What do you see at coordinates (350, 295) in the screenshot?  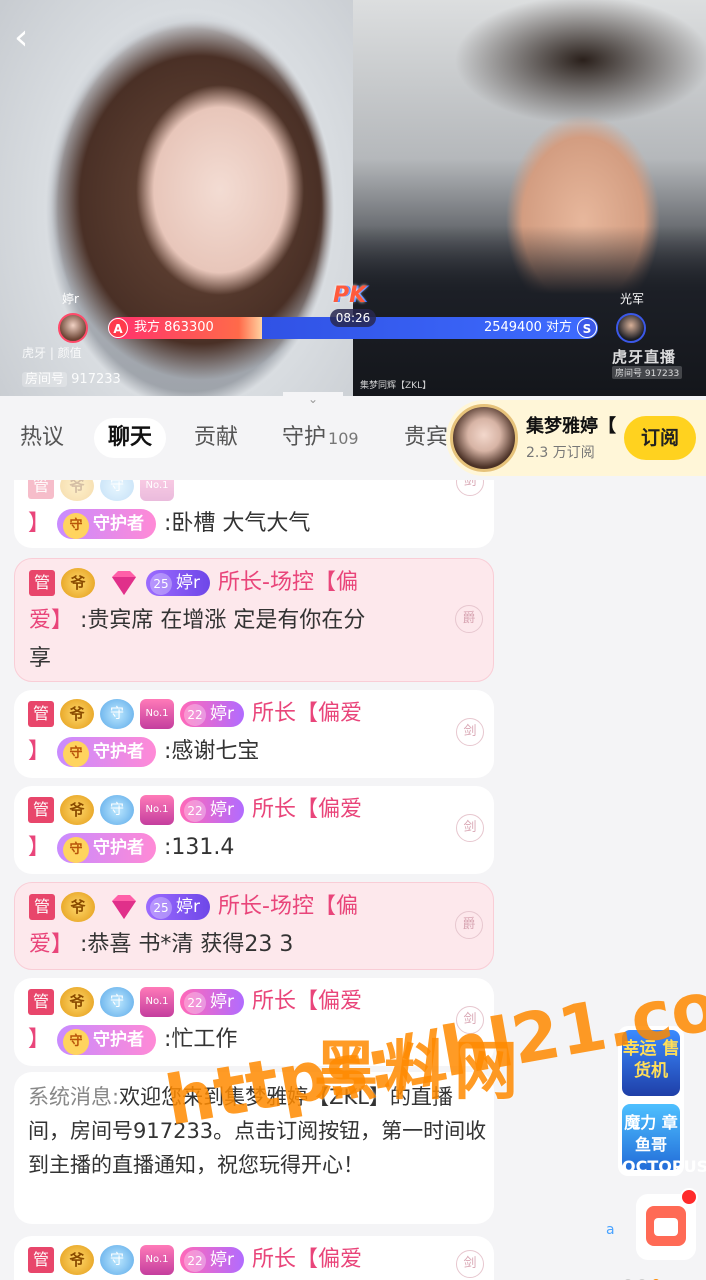 I see `pk-logo: PK` at bounding box center [350, 295].